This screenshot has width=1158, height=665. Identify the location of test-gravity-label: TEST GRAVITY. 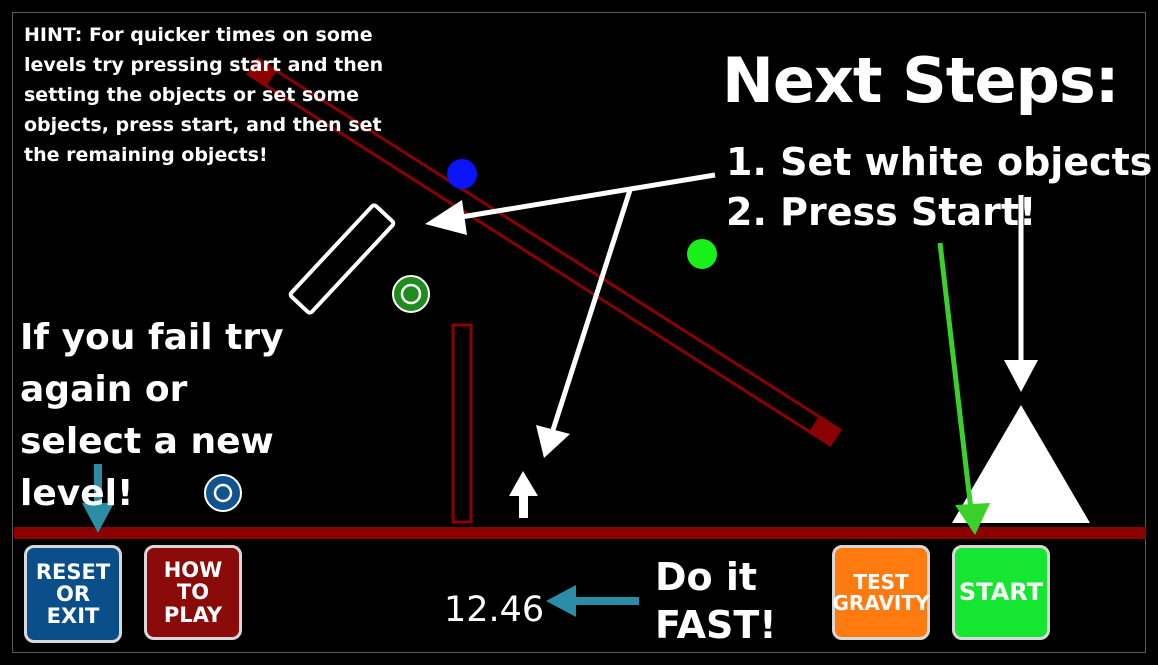
(881, 592).